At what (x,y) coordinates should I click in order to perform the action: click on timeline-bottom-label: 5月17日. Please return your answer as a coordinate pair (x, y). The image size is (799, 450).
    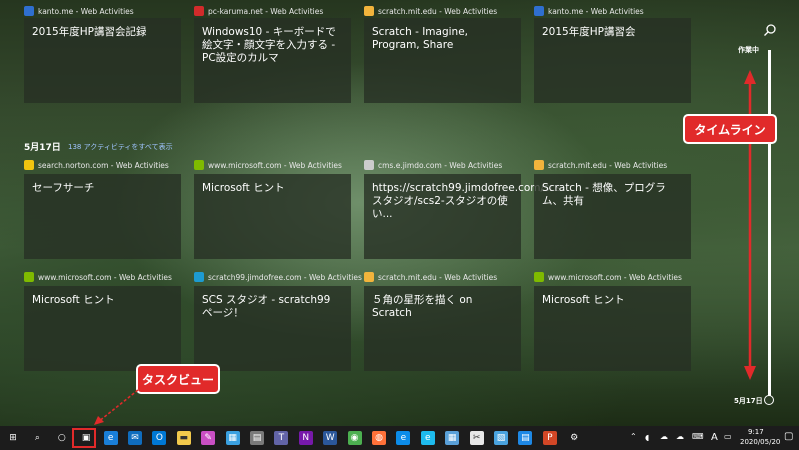
    Looking at the image, I should click on (748, 401).